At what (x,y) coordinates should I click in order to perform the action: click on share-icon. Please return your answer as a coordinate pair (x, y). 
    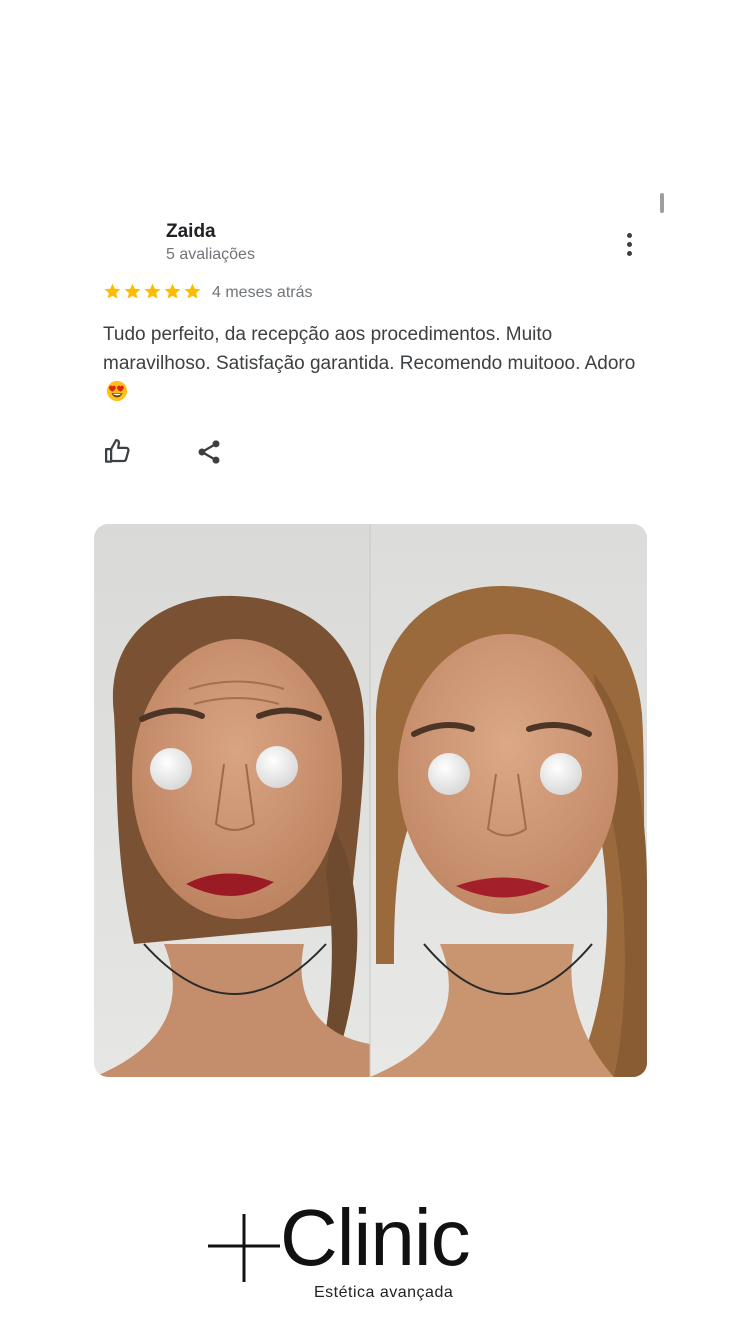
    Looking at the image, I should click on (209, 452).